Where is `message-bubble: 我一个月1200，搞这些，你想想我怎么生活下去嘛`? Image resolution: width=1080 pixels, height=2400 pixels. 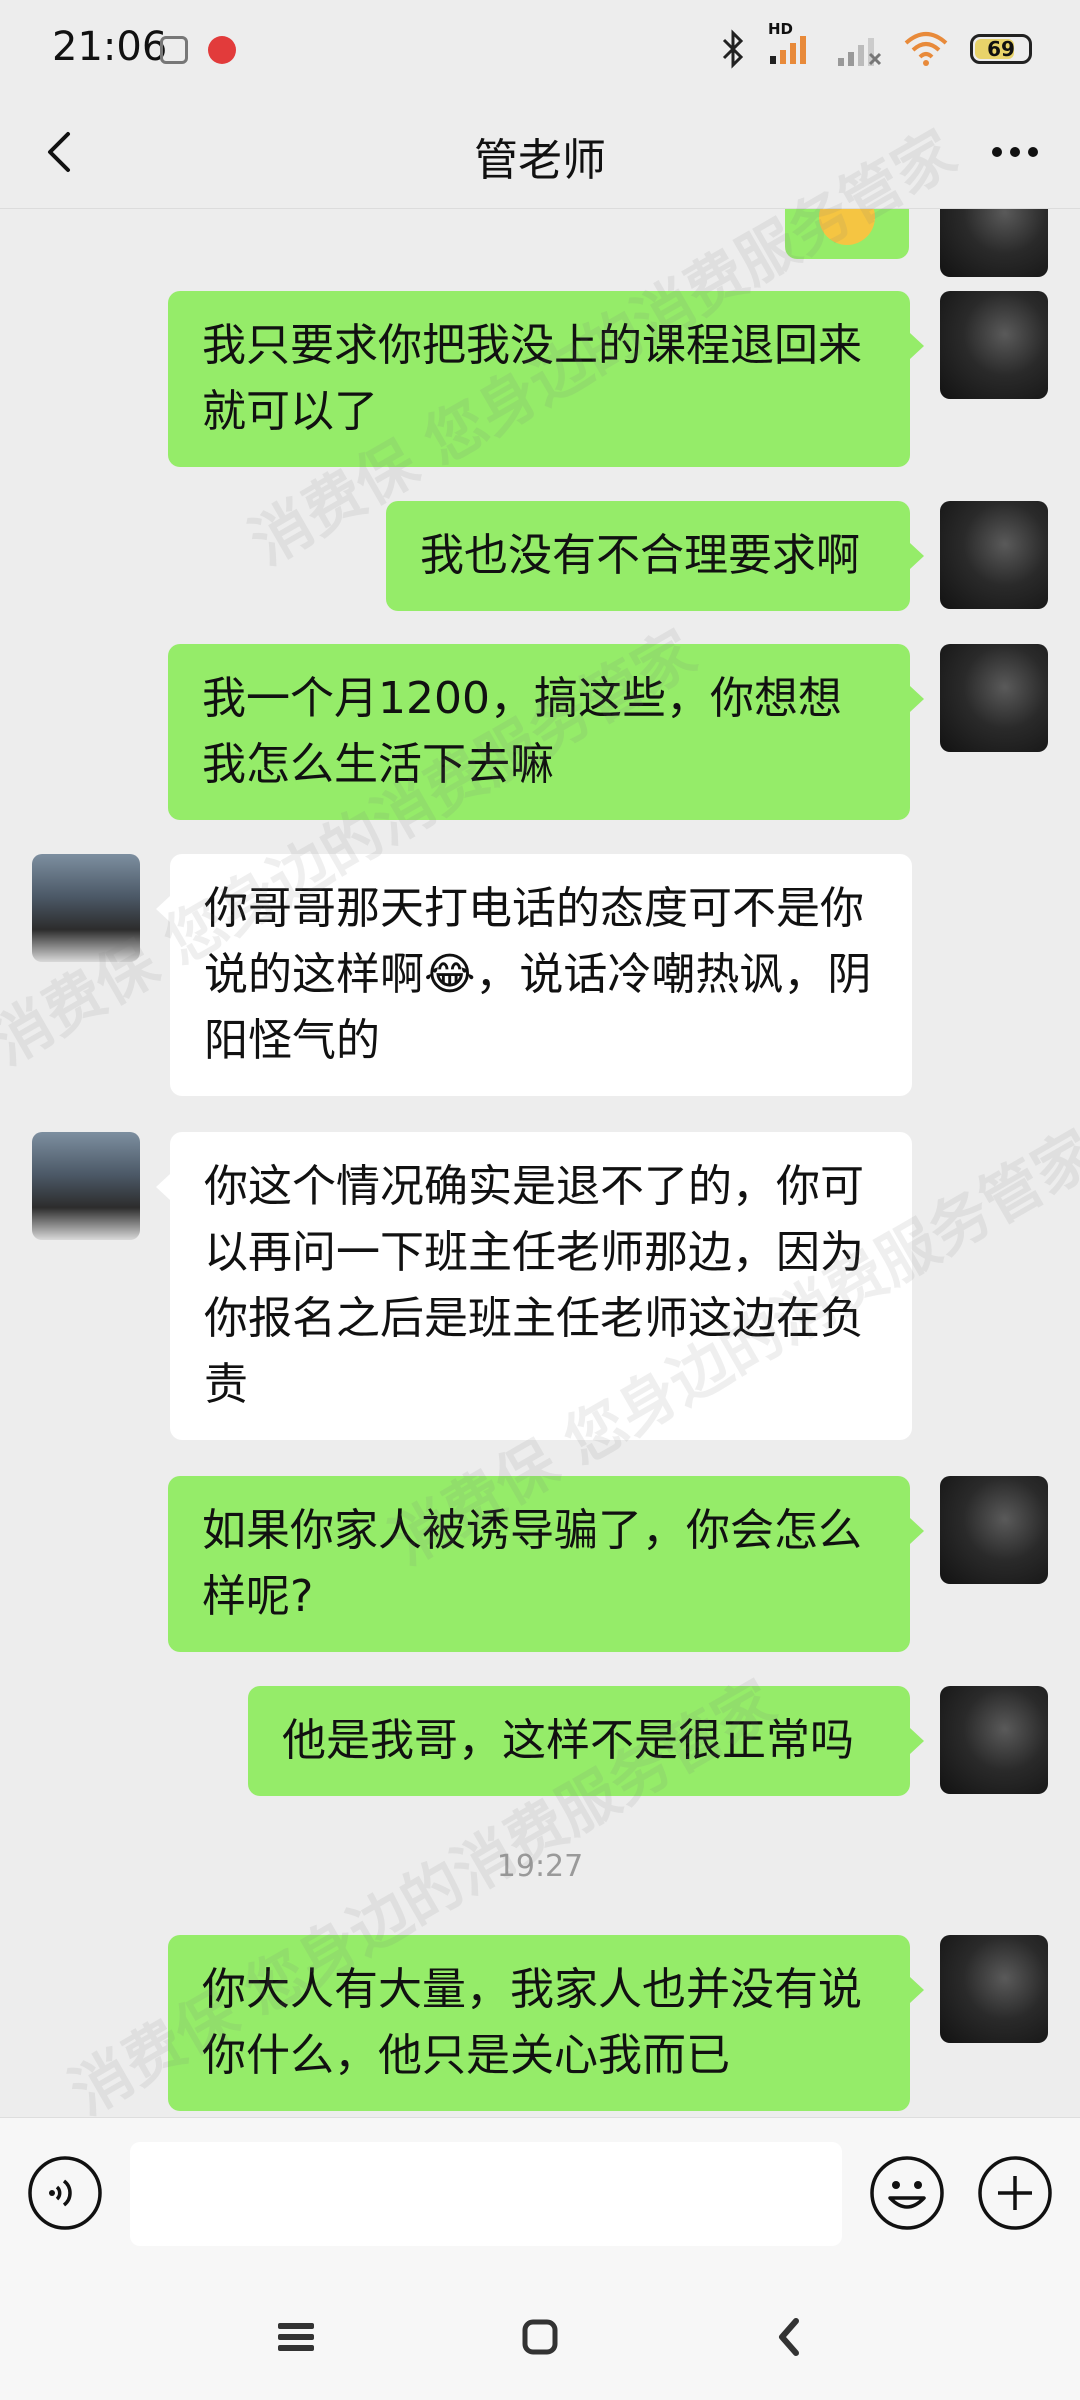
message-bubble: 我一个月1200，搞这些，你想想我怎么生活下去嘛 is located at coordinates (539, 732).